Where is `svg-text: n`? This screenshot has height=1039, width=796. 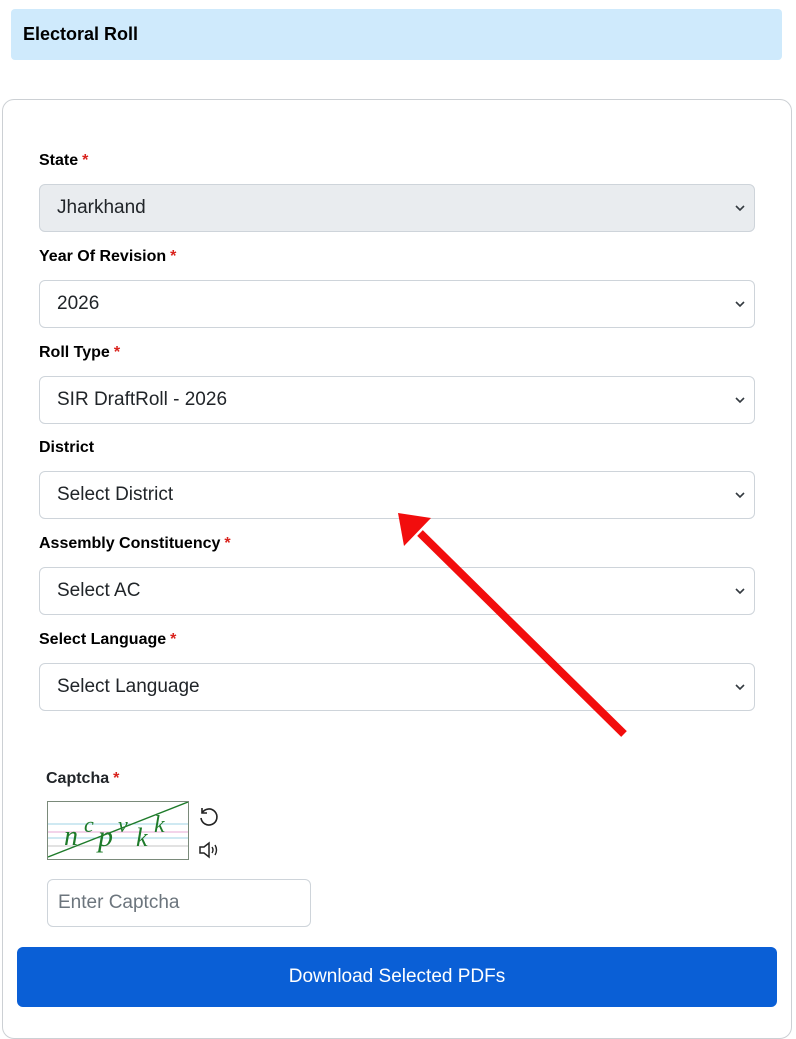 svg-text: n is located at coordinates (71, 836).